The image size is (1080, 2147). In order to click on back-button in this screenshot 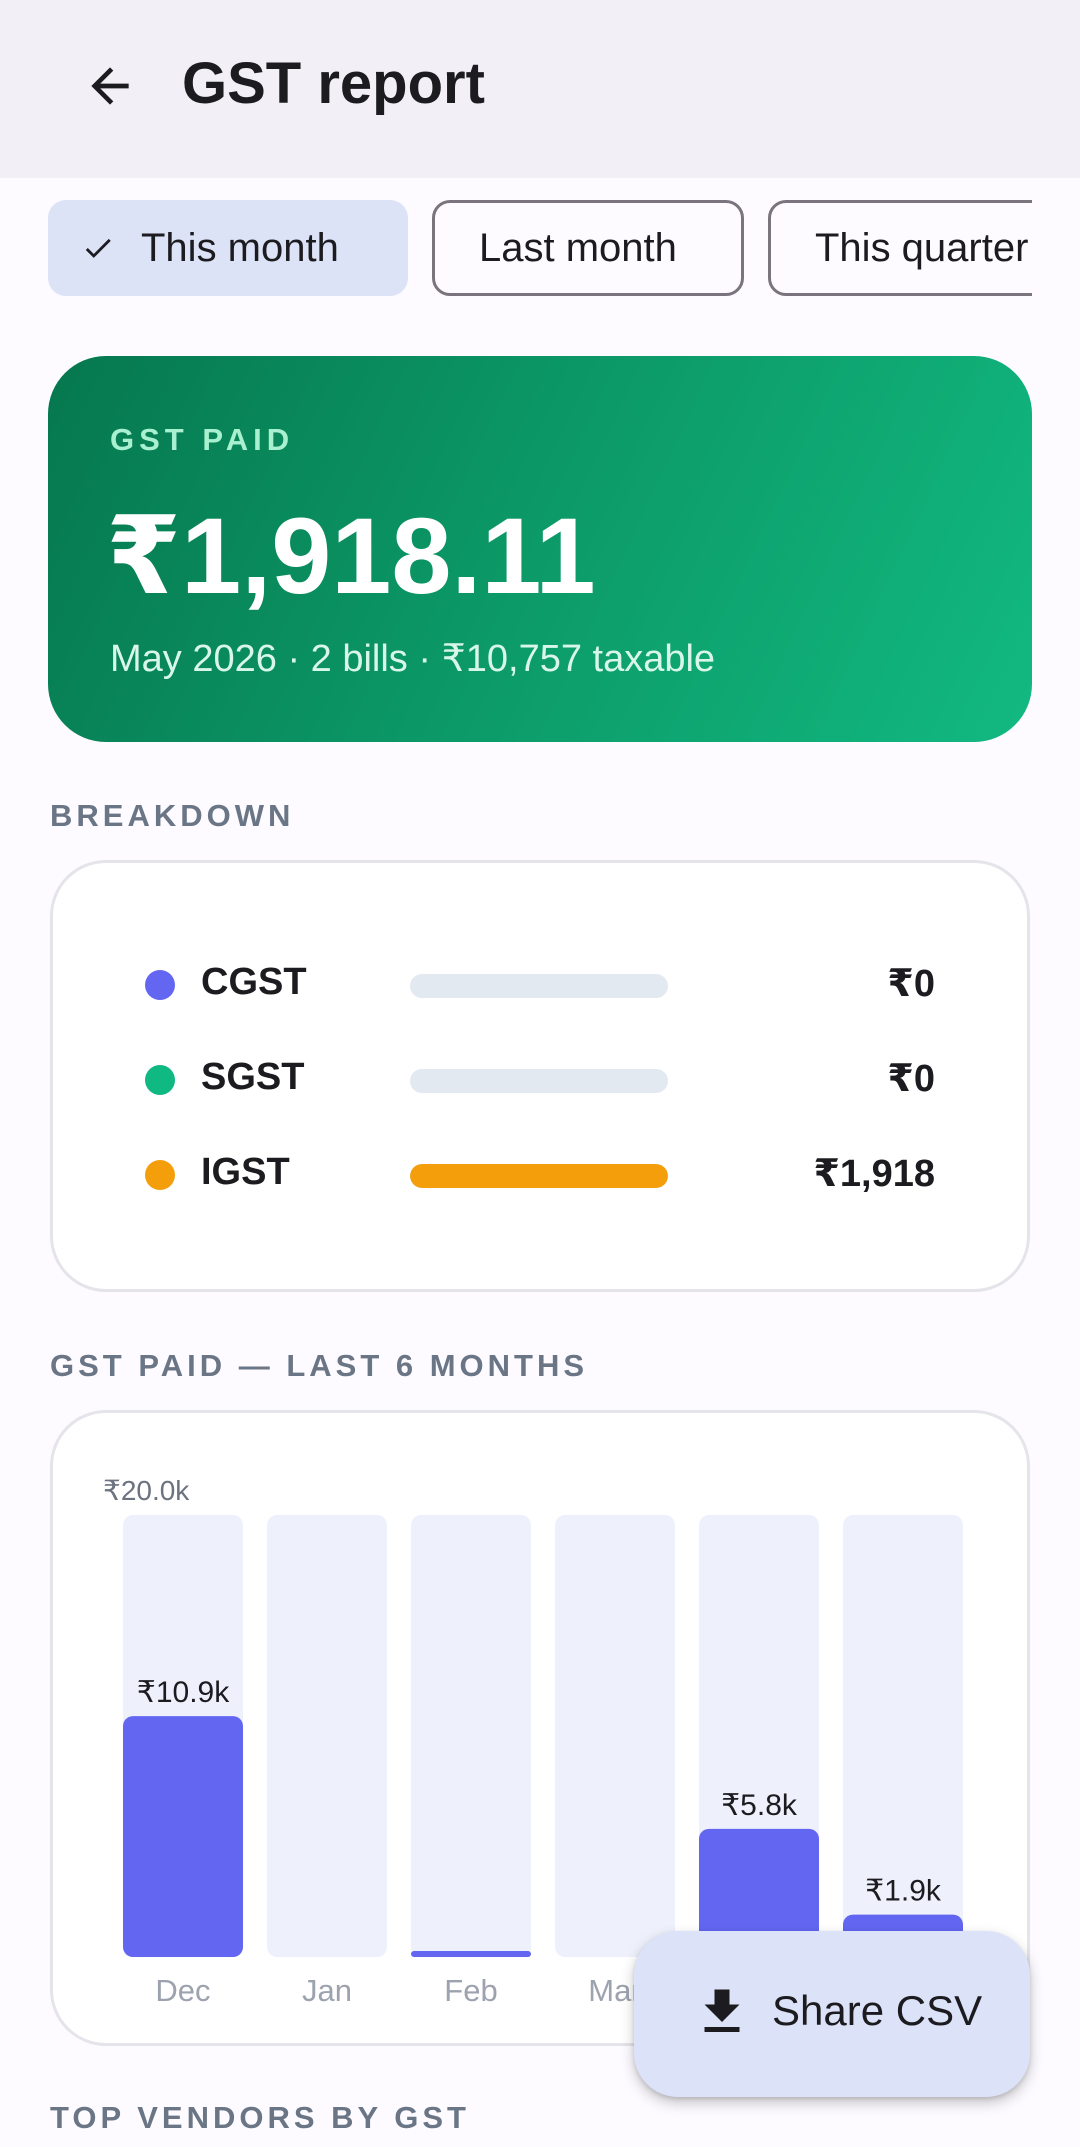, I will do `click(110, 86)`.